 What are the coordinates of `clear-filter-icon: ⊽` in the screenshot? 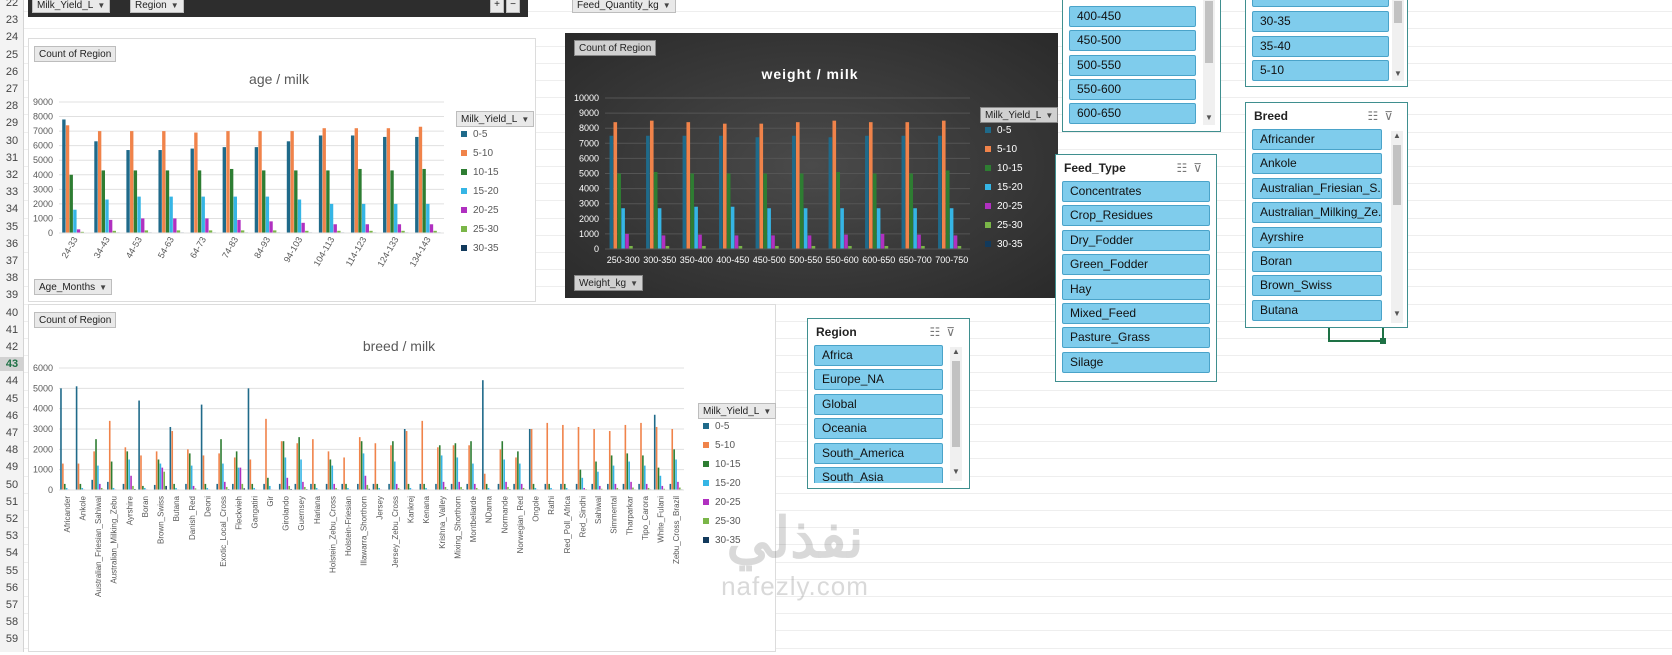 It's located at (1200, 168).